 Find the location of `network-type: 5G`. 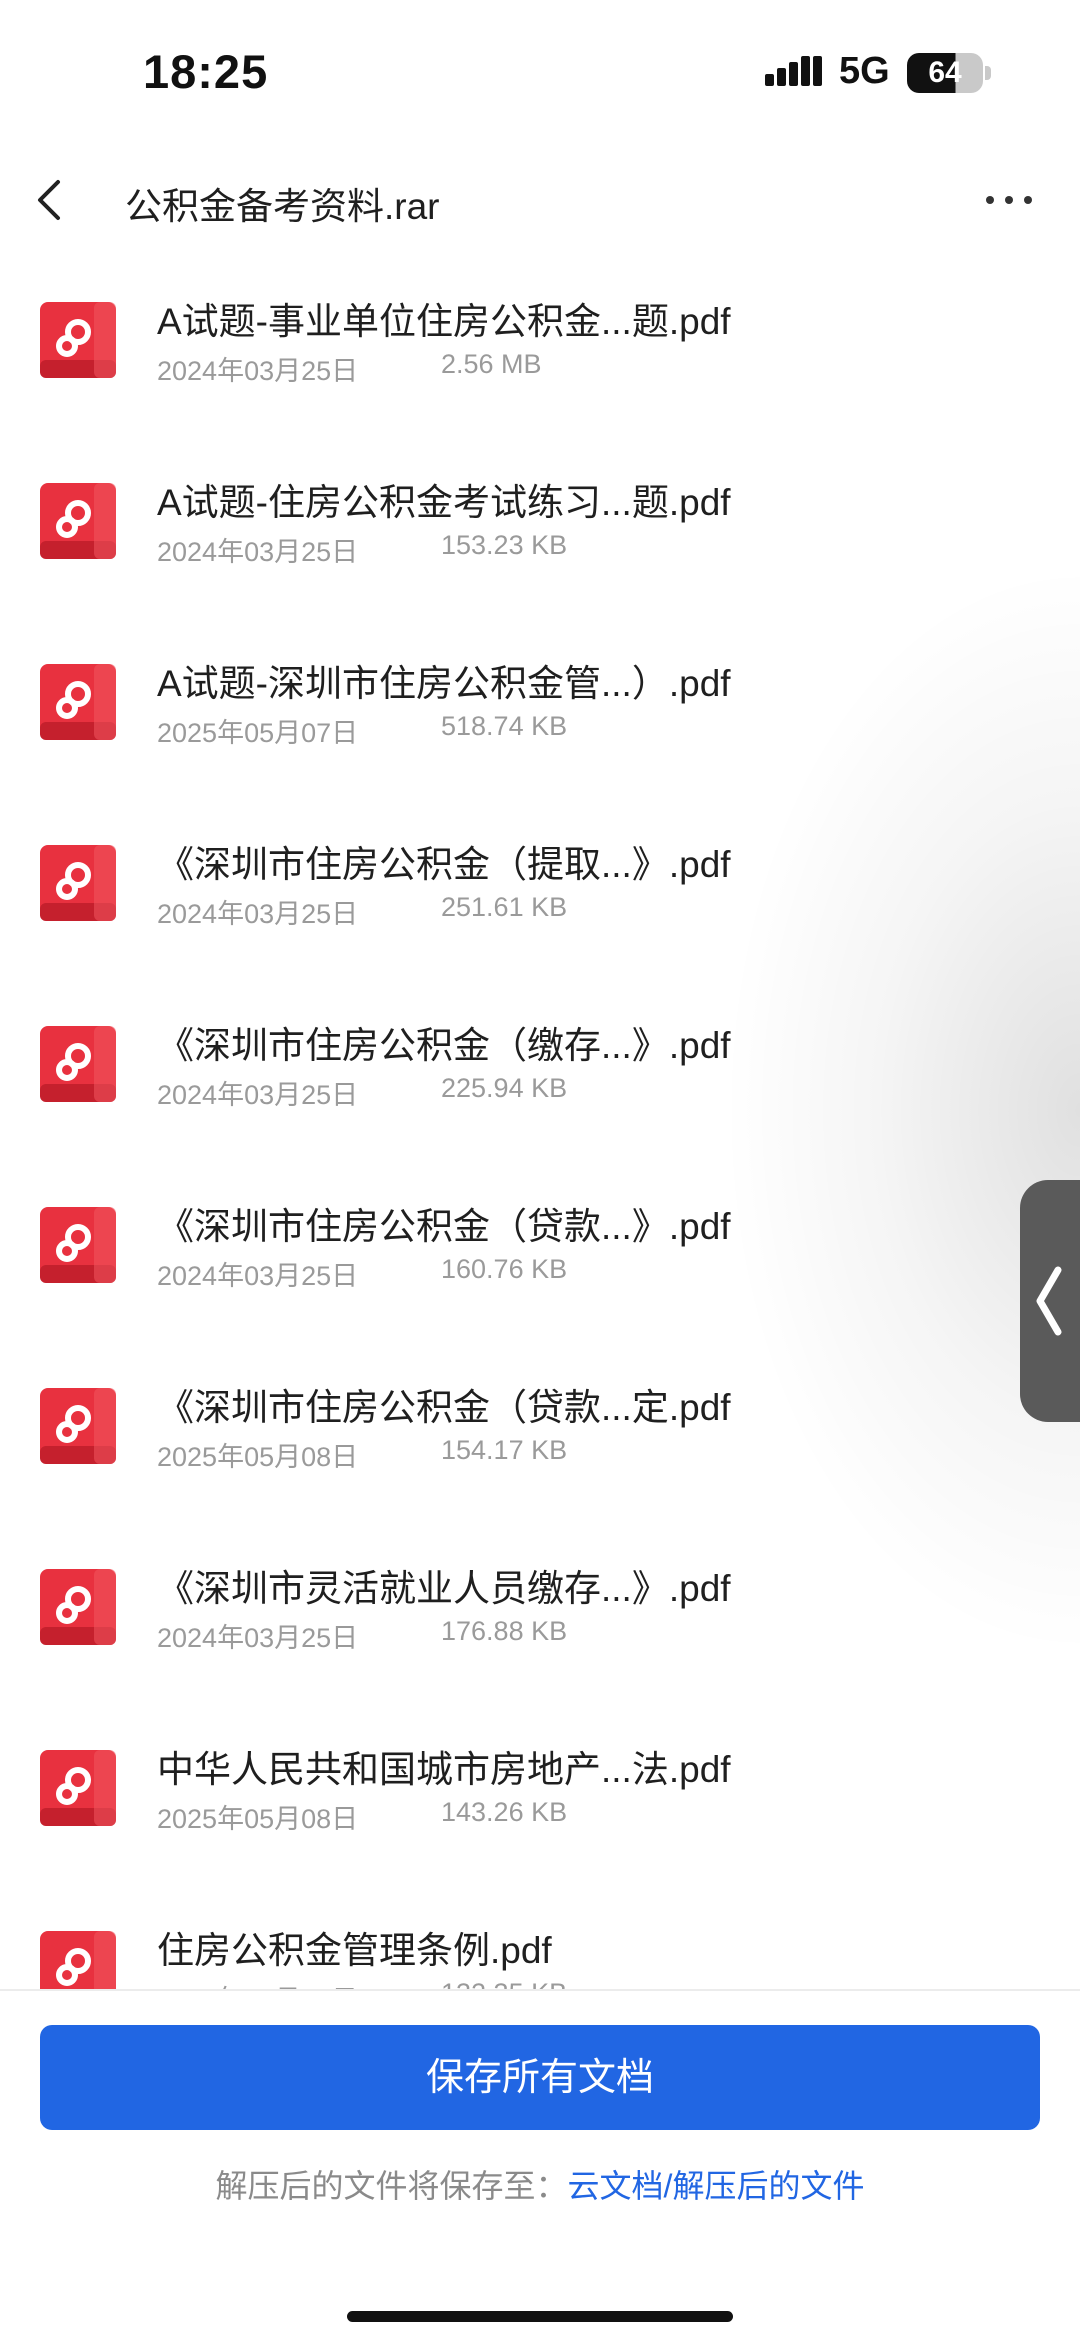

network-type: 5G is located at coordinates (864, 71).